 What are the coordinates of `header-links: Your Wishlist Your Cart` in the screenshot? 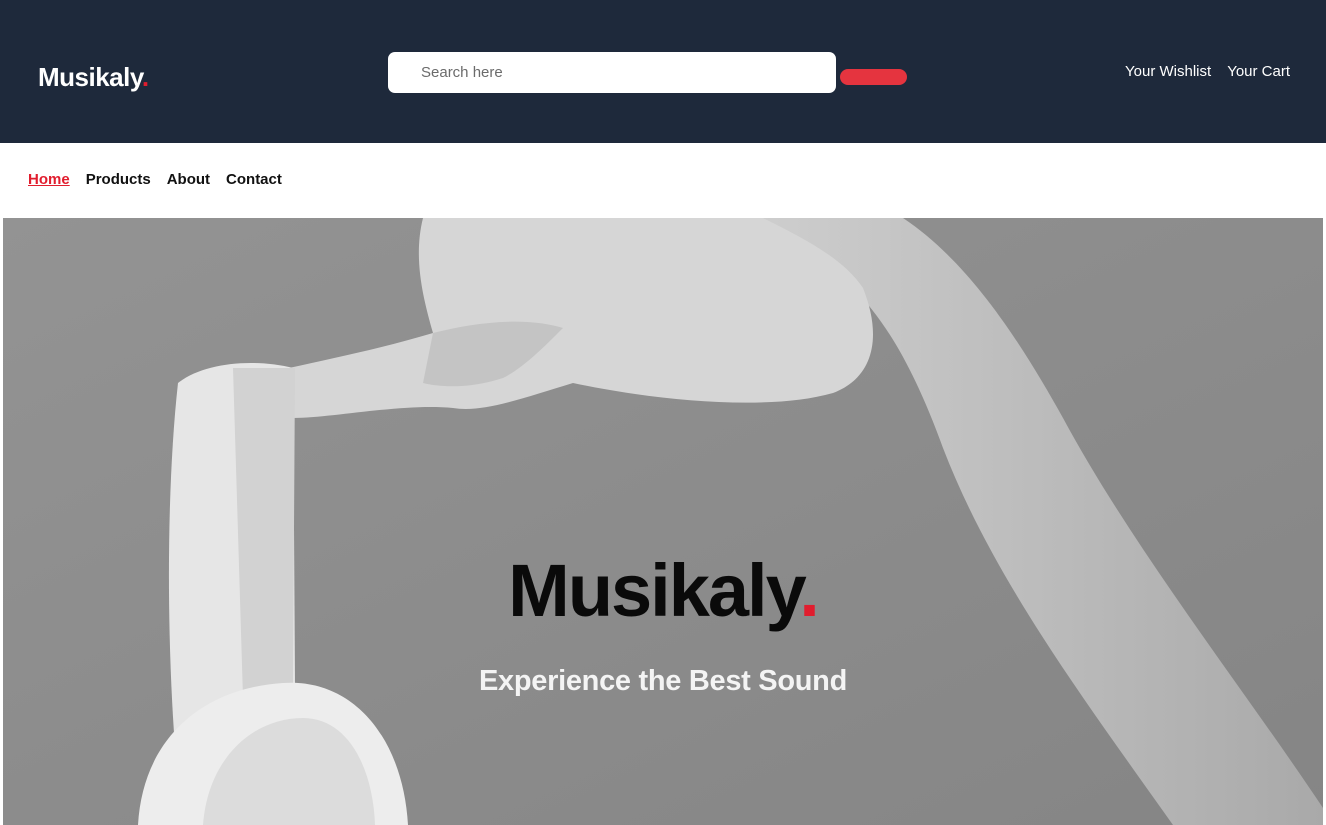 It's located at (1207, 71).